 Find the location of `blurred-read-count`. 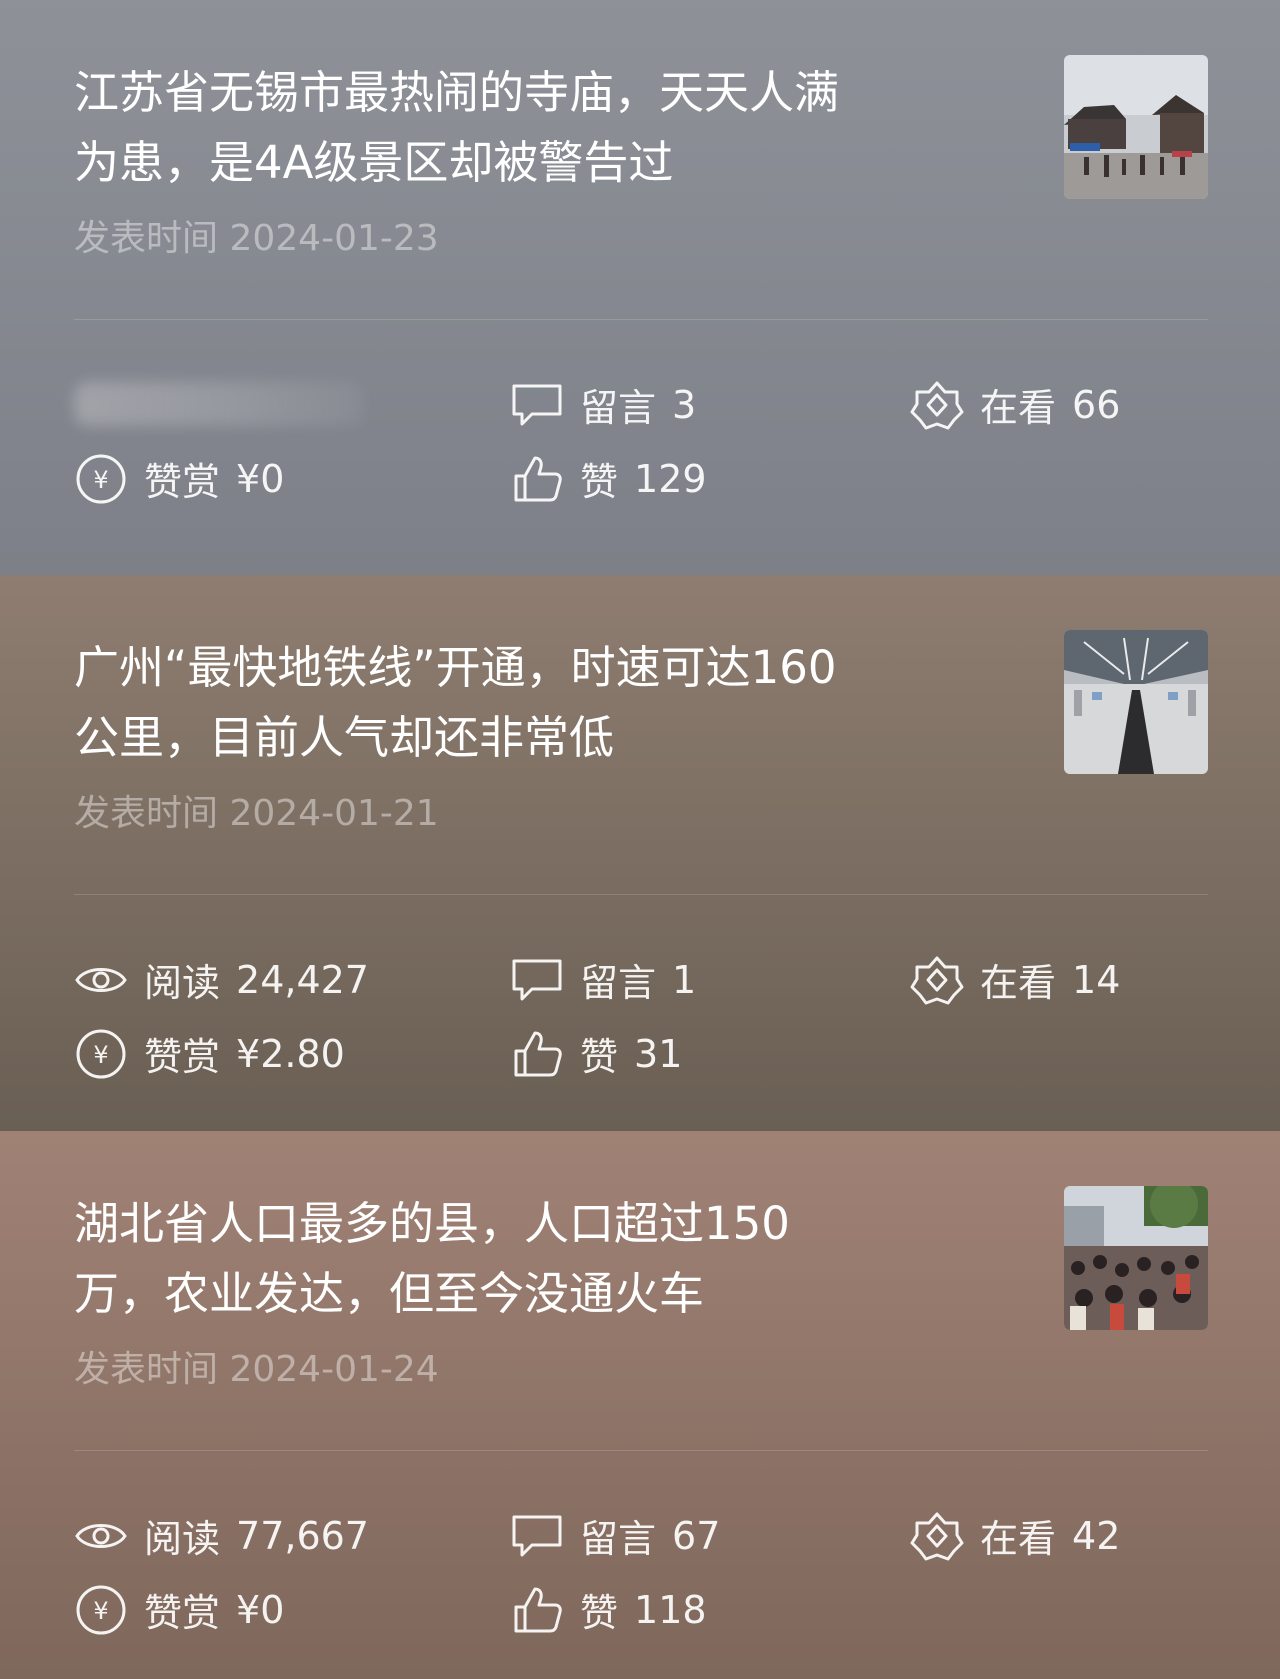

blurred-read-count is located at coordinates (219, 404).